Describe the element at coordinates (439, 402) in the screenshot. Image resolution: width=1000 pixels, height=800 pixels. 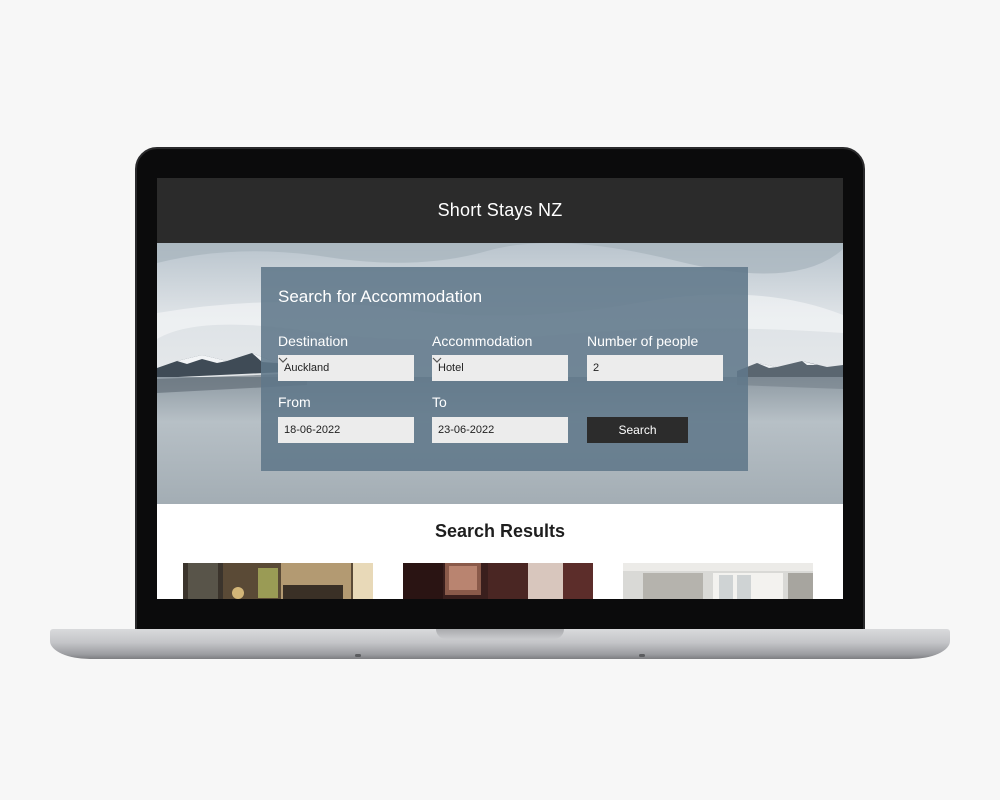
I see `to-date-label: To` at that location.